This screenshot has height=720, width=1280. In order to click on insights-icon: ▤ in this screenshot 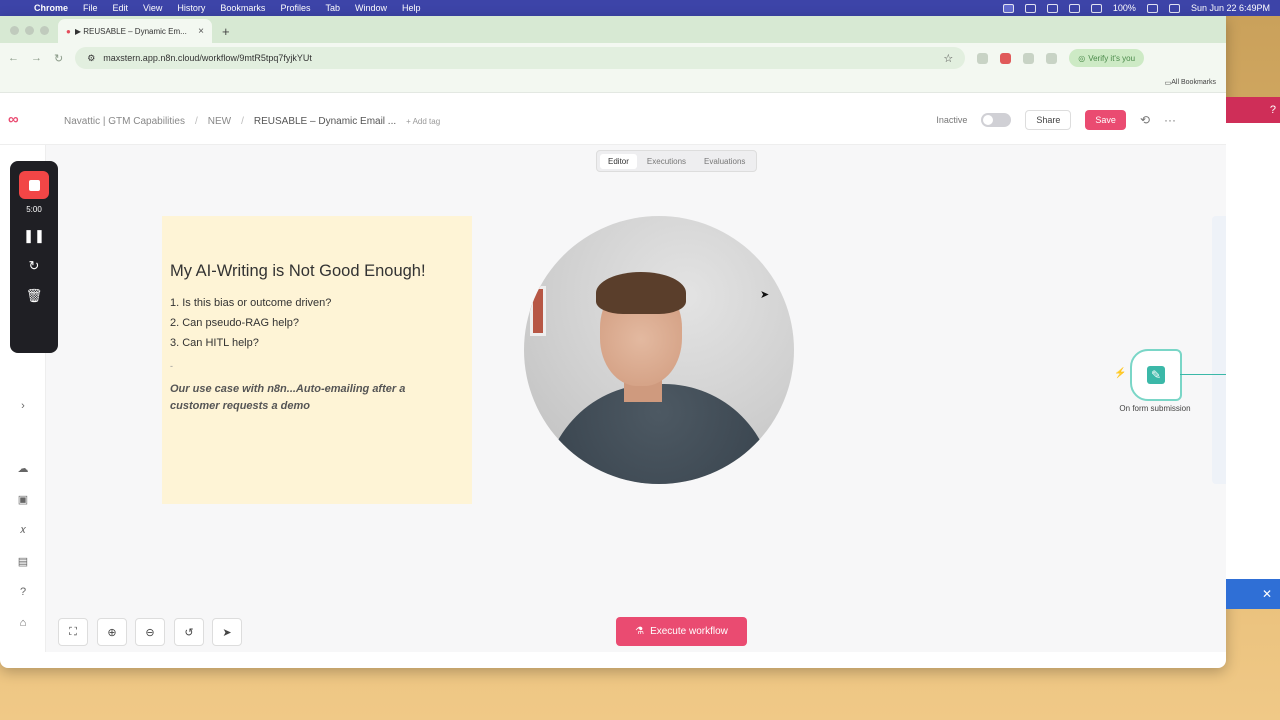, I will do `click(23, 561)`.